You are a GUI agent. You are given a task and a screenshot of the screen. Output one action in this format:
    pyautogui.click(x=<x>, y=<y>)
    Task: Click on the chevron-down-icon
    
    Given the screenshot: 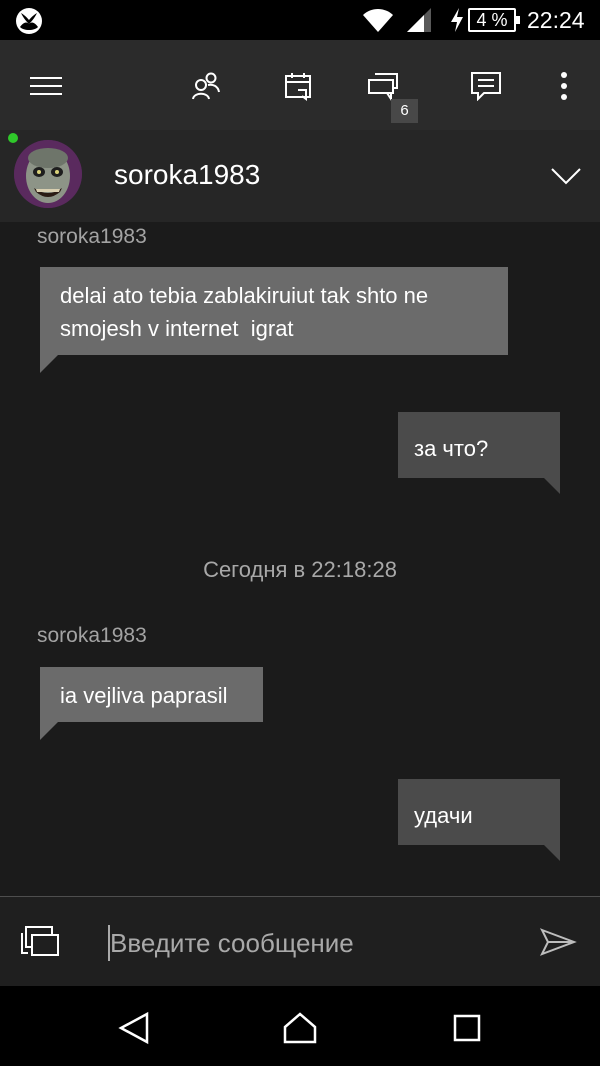 What is the action you would take?
    pyautogui.click(x=566, y=176)
    